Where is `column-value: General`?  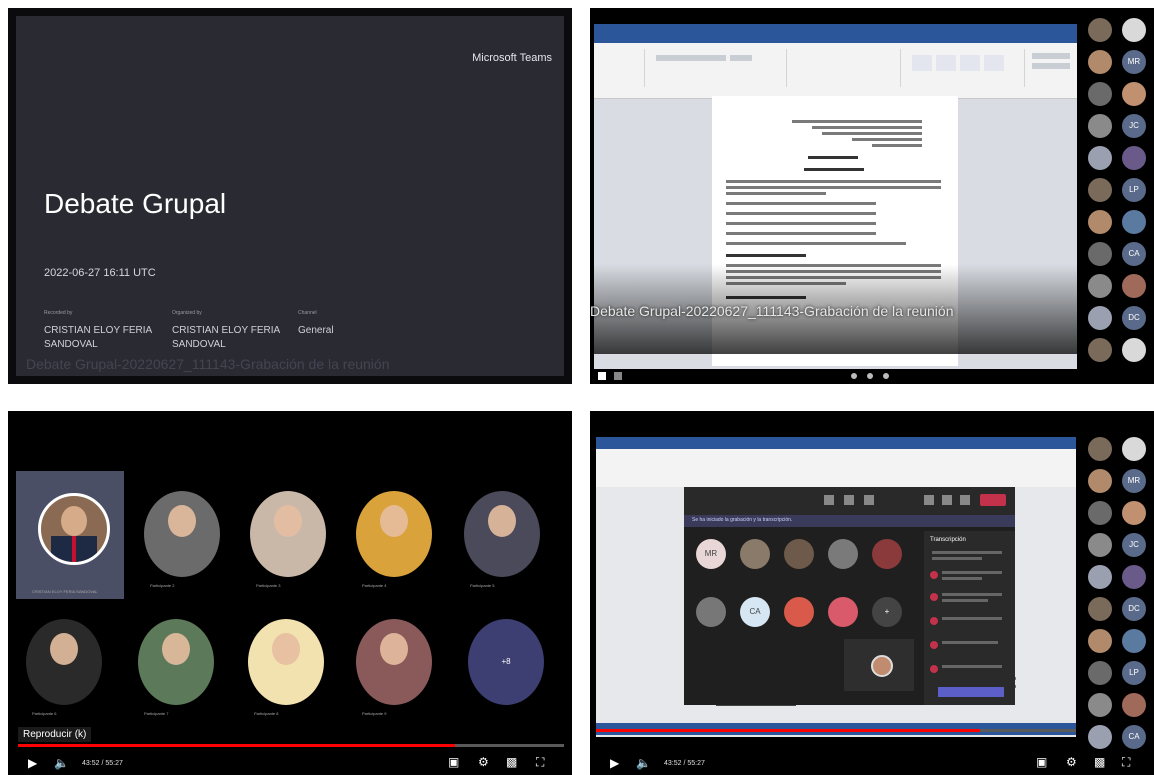
column-value: General is located at coordinates (316, 330).